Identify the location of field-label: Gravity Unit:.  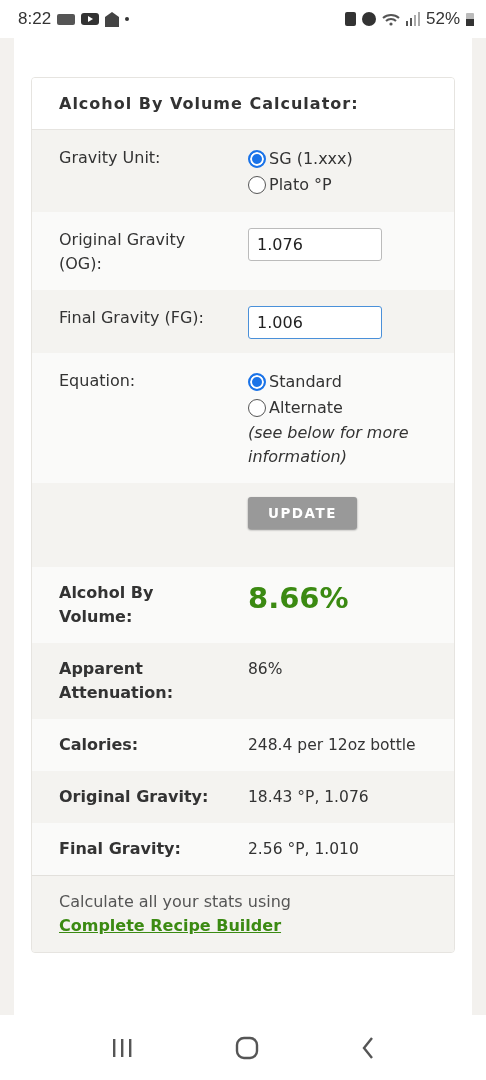
(110, 158).